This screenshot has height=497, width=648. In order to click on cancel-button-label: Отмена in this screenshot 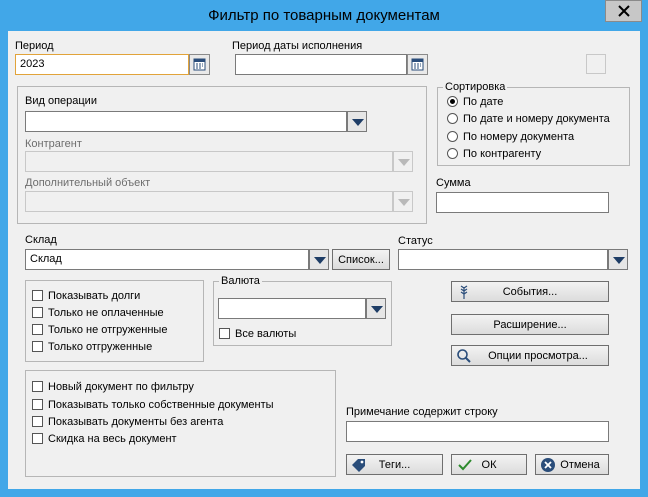, I will do `click(580, 465)`.